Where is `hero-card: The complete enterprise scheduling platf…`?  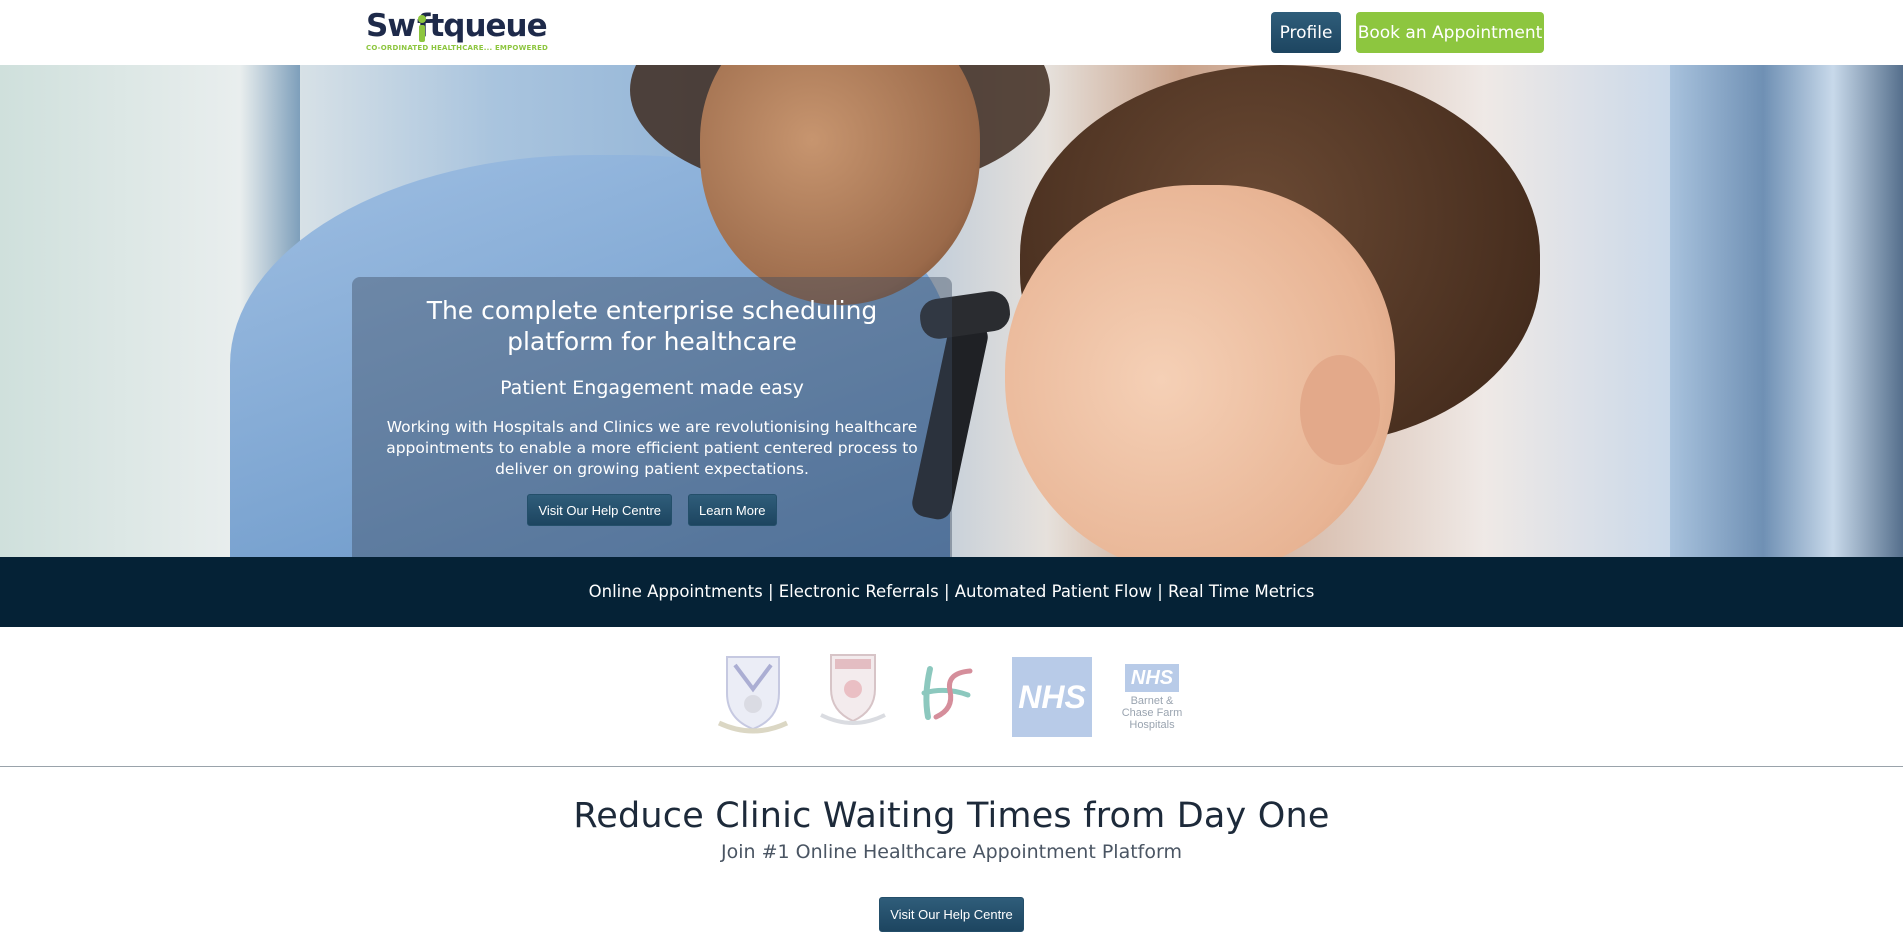
hero-card: The complete enterprise scheduling platf… is located at coordinates (652, 417).